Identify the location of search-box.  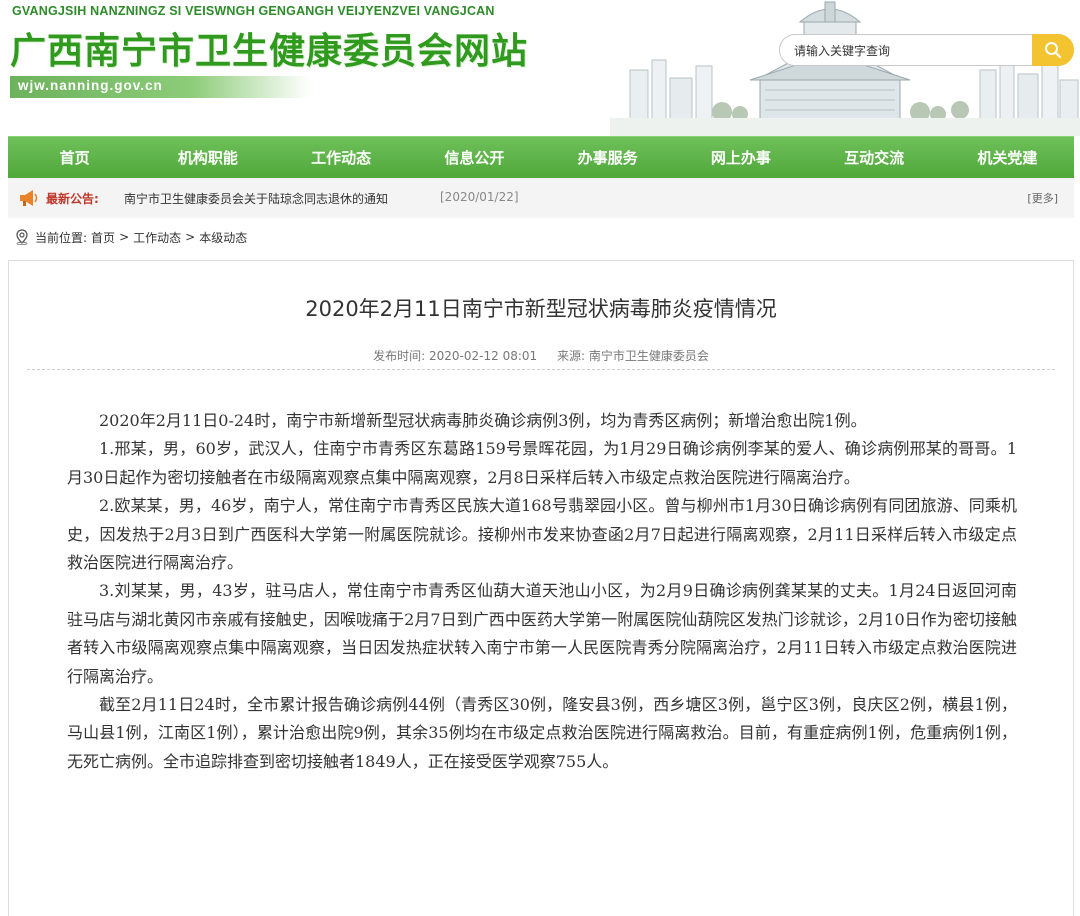
(926, 50).